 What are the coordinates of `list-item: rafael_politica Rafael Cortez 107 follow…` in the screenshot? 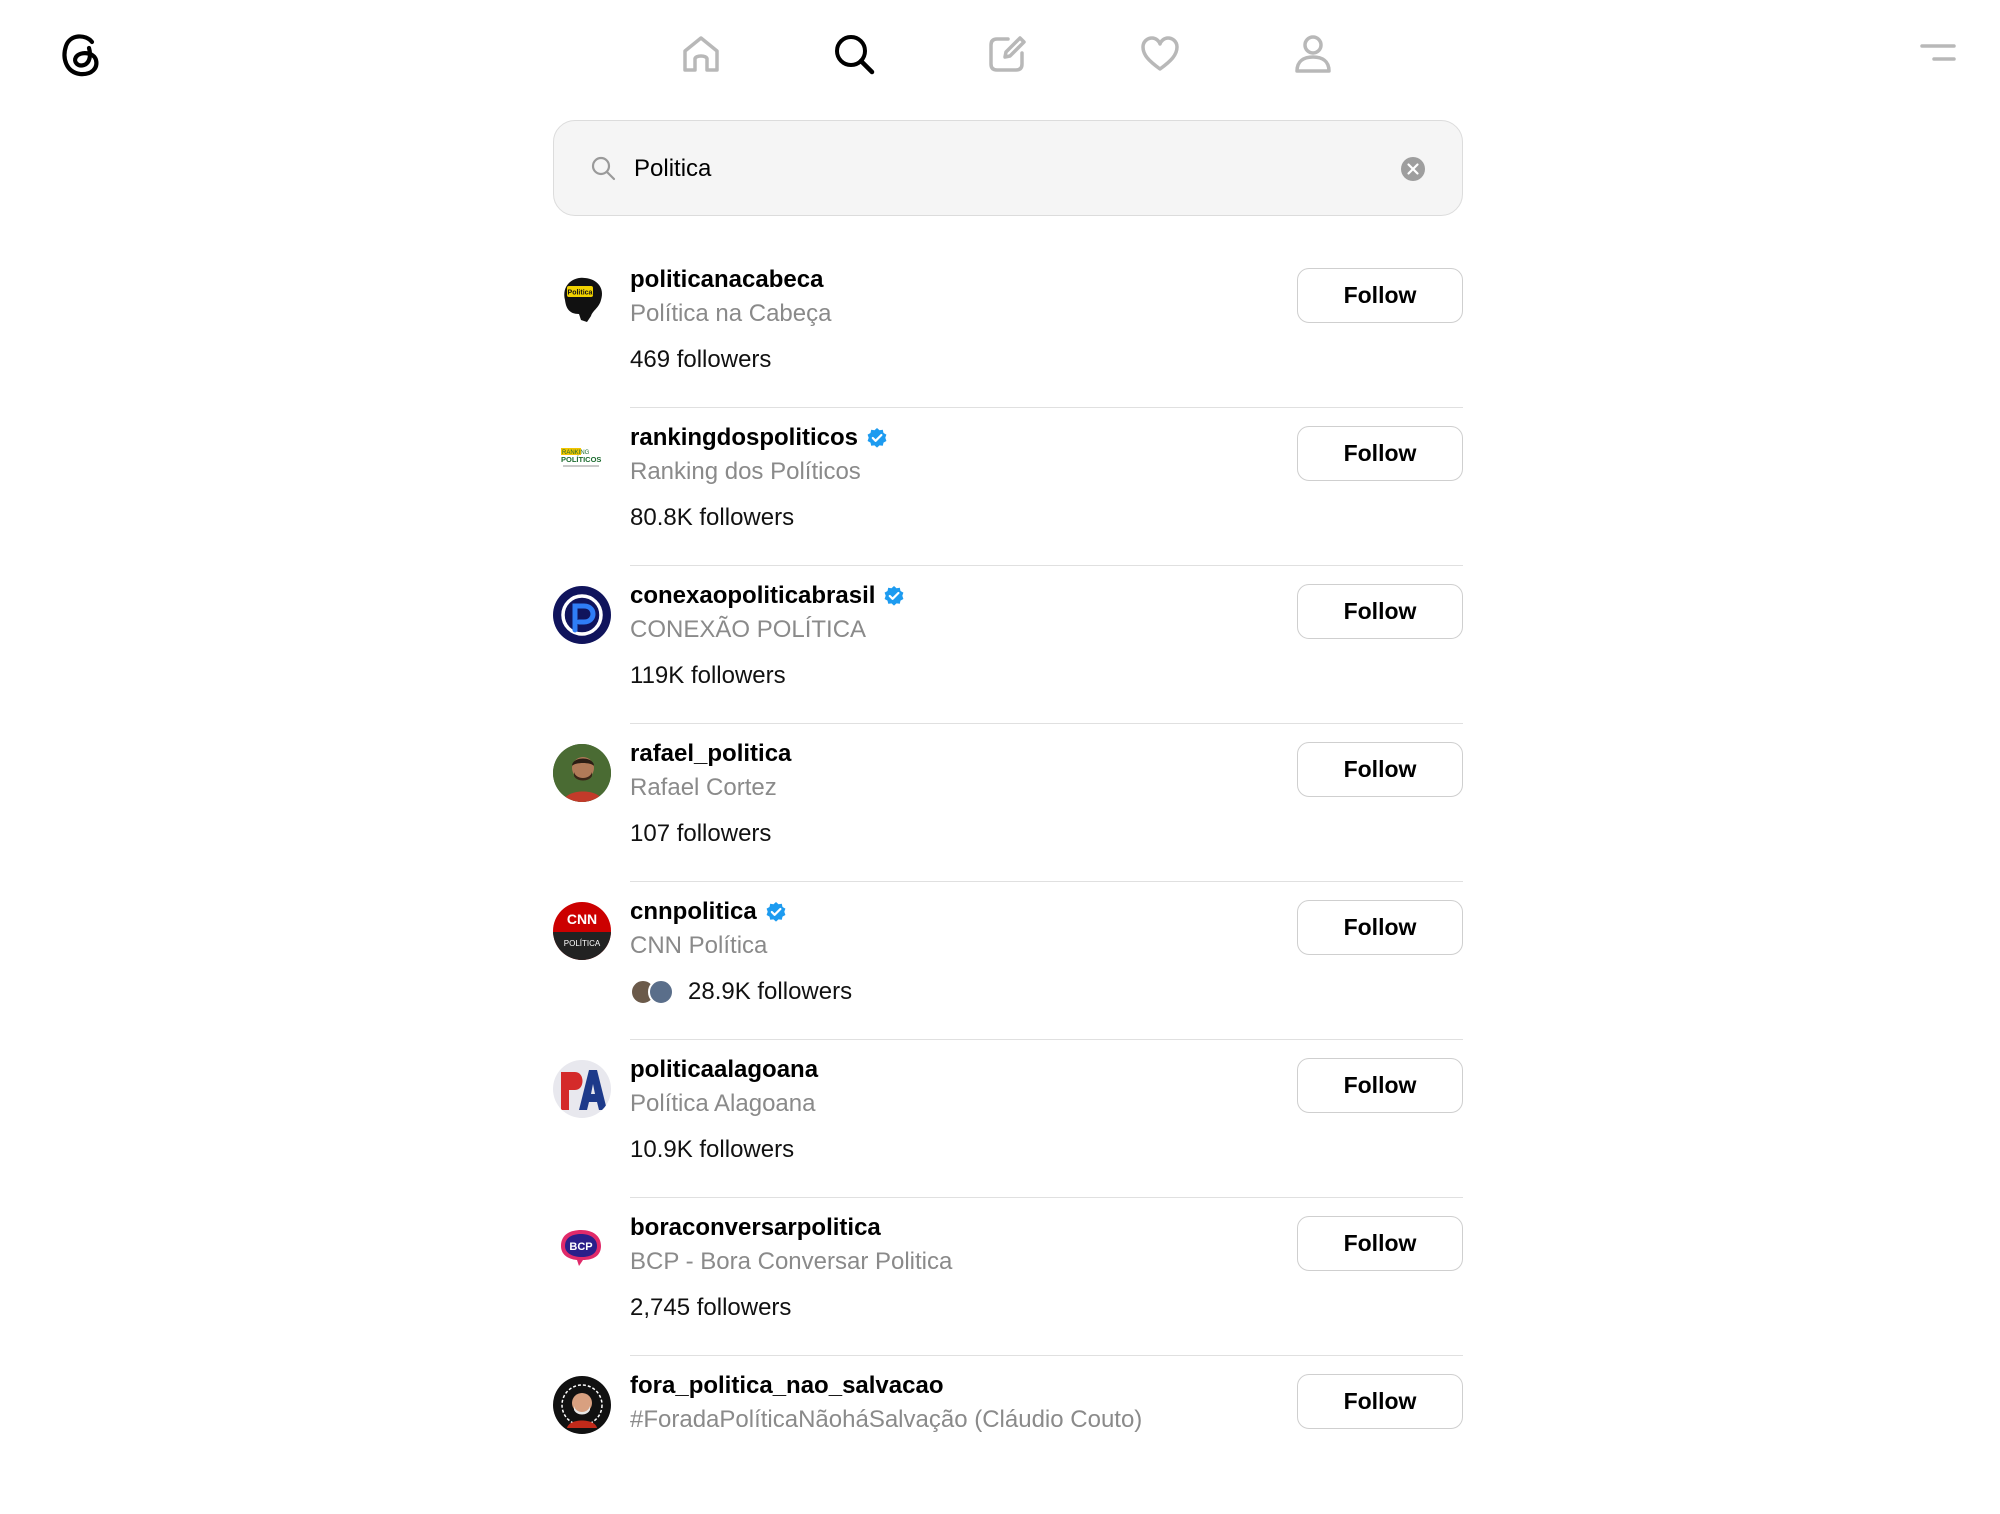 It's located at (1008, 803).